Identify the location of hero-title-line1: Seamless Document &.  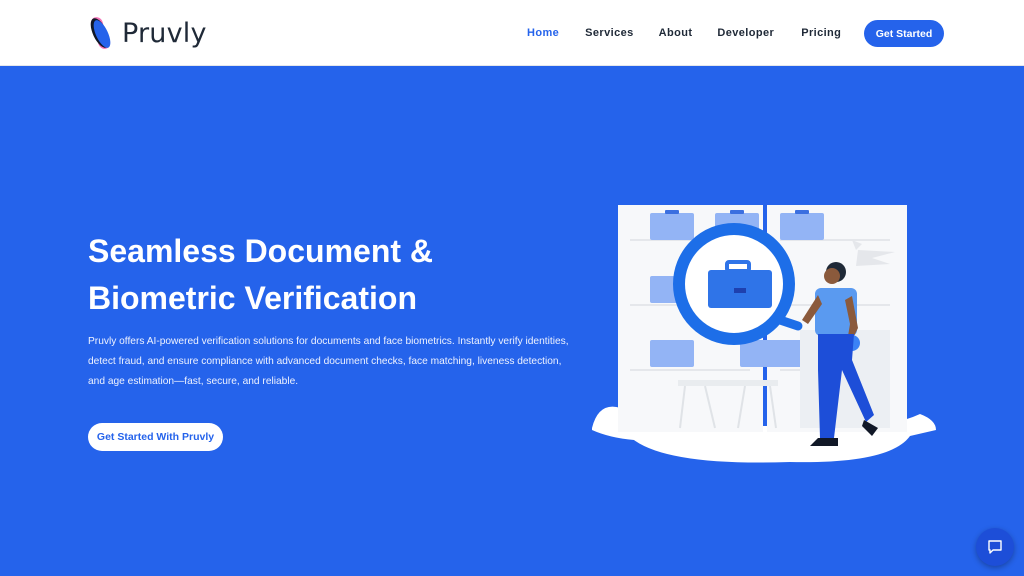
(261, 251).